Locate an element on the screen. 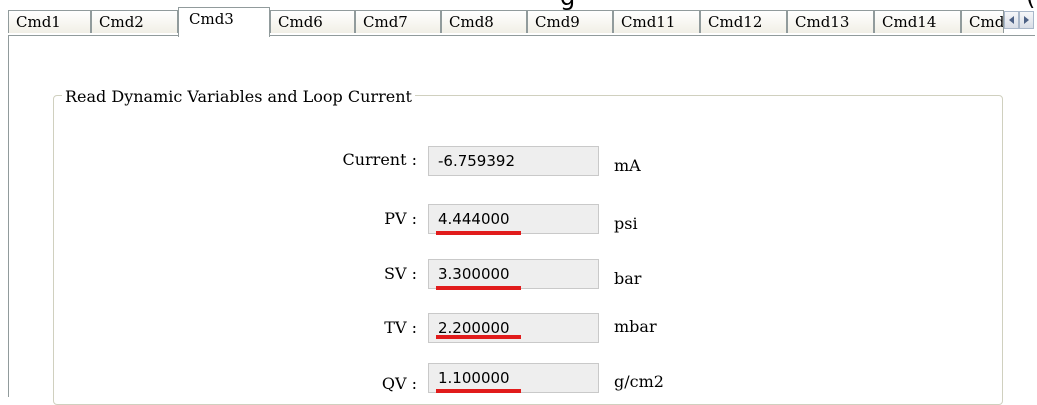 Image resolution: width=1037 pixels, height=405 pixels. arrow-left-icon is located at coordinates (1011, 20).